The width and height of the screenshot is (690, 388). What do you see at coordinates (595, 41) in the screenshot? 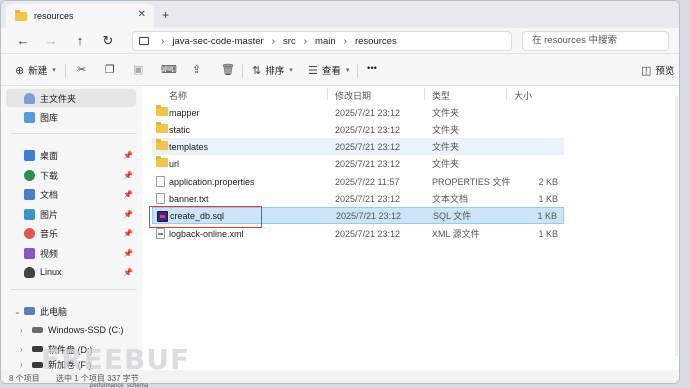
I see `search-input: 在 resources 中搜索` at bounding box center [595, 41].